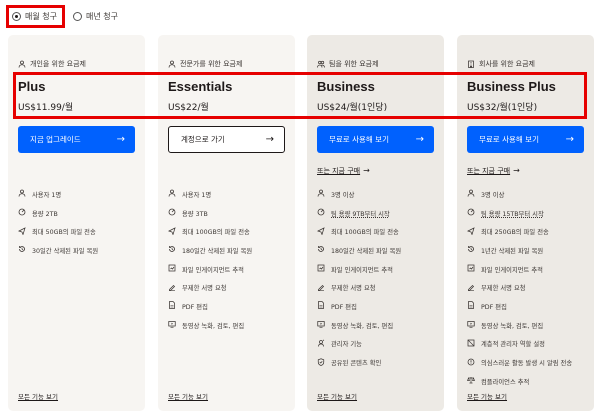 Image resolution: width=600 pixels, height=418 pixels. What do you see at coordinates (230, 194) in the screenshot?
I see `feature-item: 사용자 1명` at bounding box center [230, 194].